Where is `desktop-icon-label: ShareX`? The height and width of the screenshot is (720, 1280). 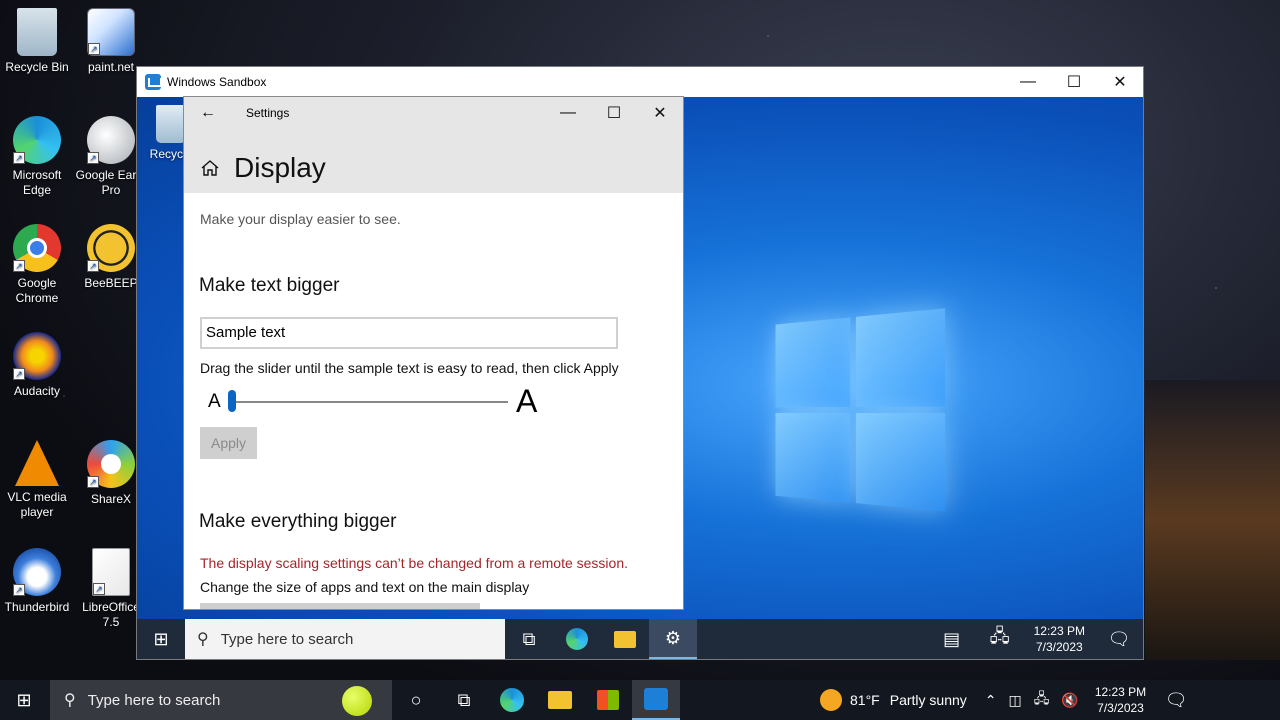 desktop-icon-label: ShareX is located at coordinates (111, 499).